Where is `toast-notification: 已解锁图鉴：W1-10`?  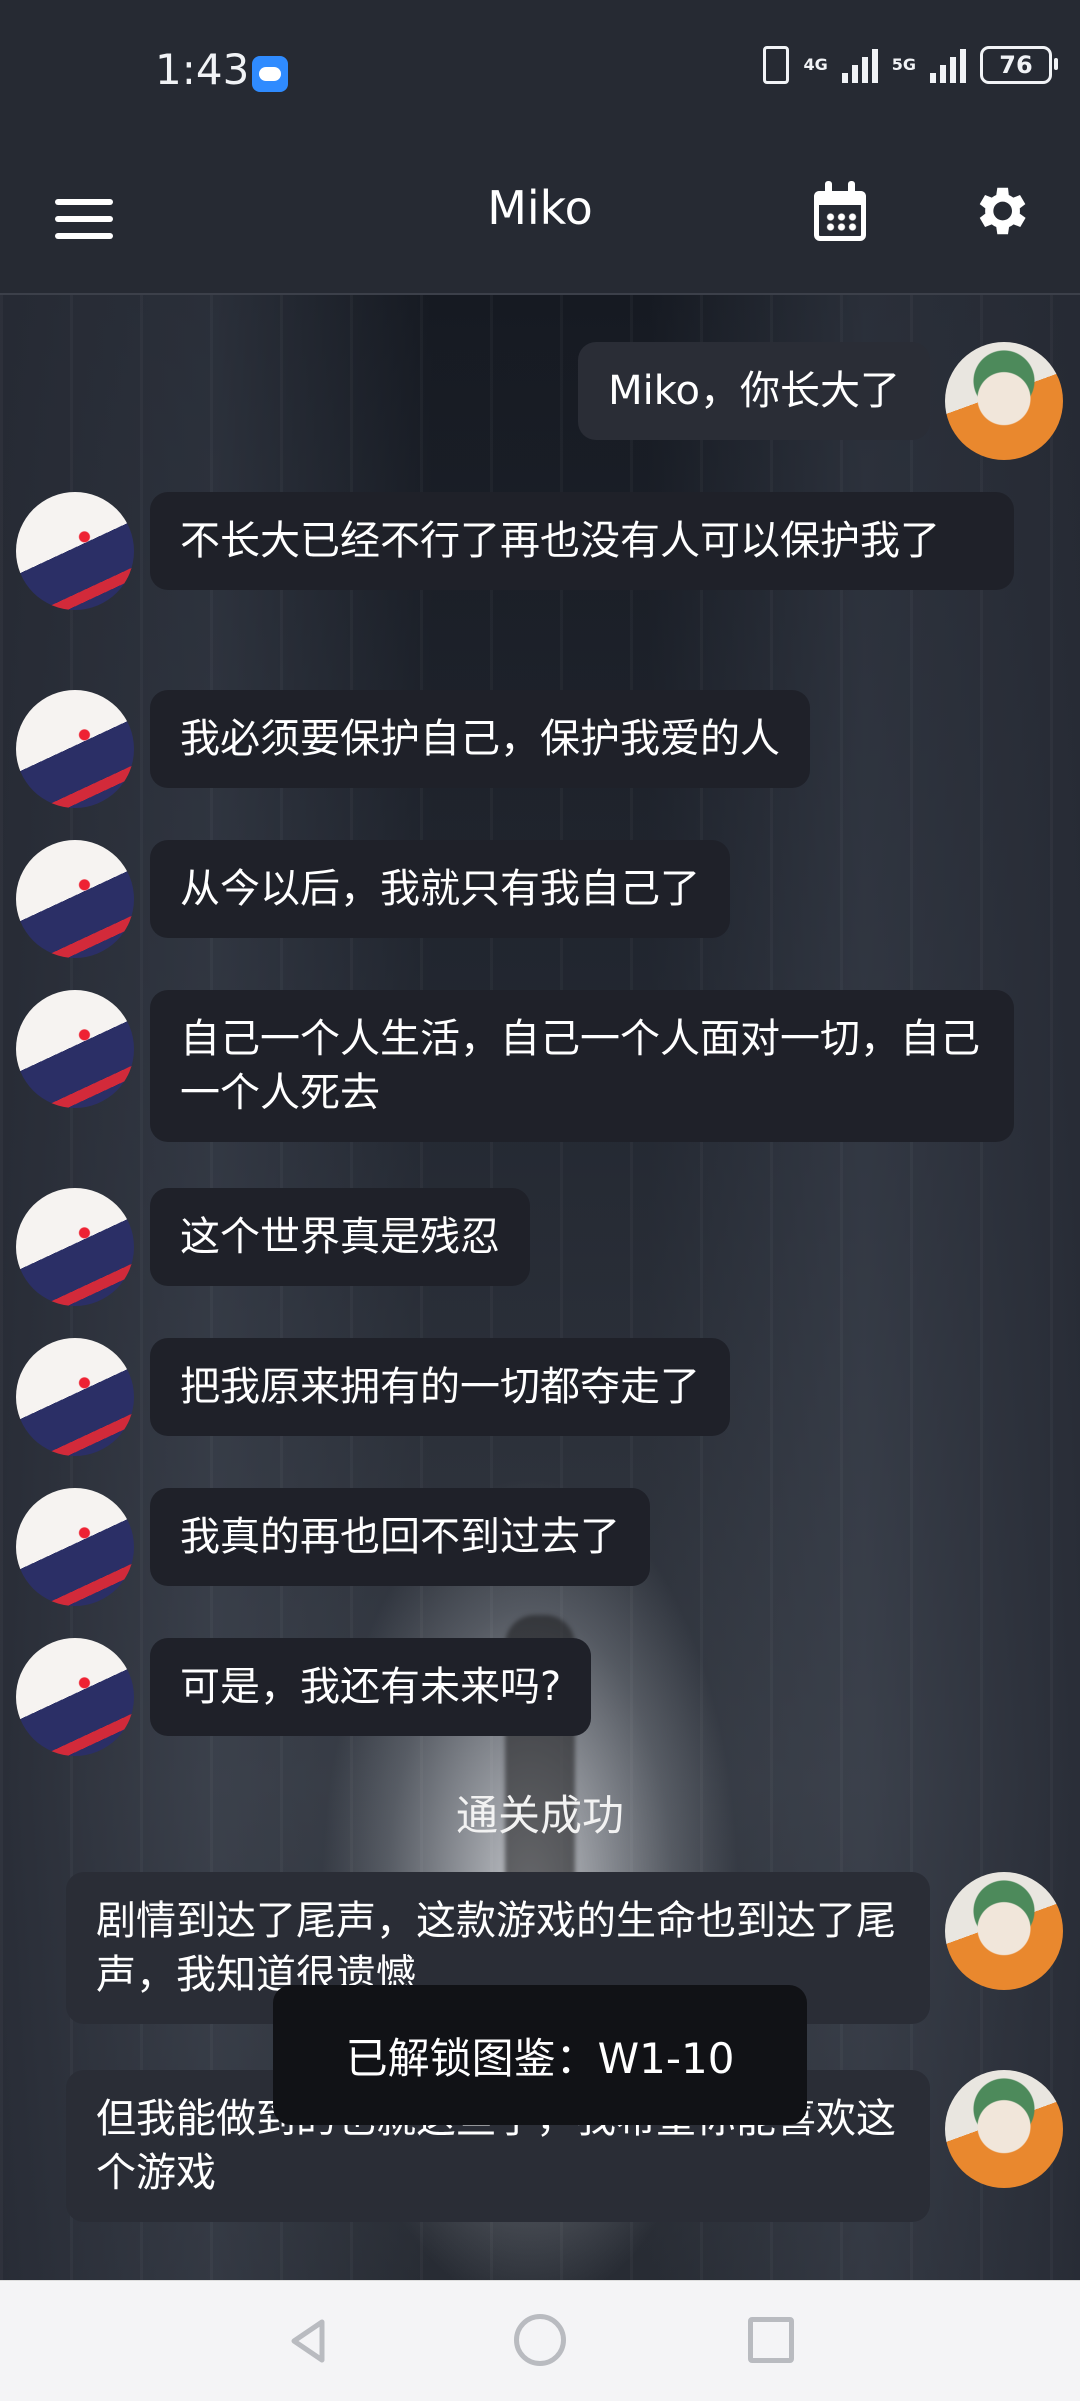 toast-notification: 已解锁图鉴：W1-10 is located at coordinates (540, 2055).